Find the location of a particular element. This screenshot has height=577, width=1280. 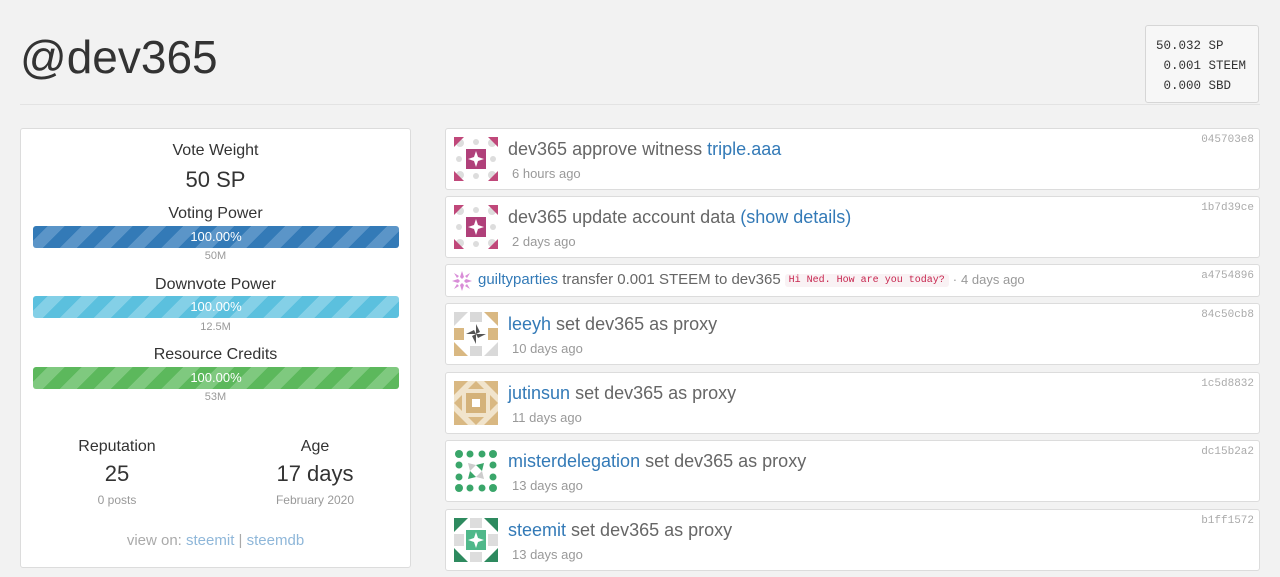

reputation-stat: Reputation 25 0 posts is located at coordinates (117, 472).